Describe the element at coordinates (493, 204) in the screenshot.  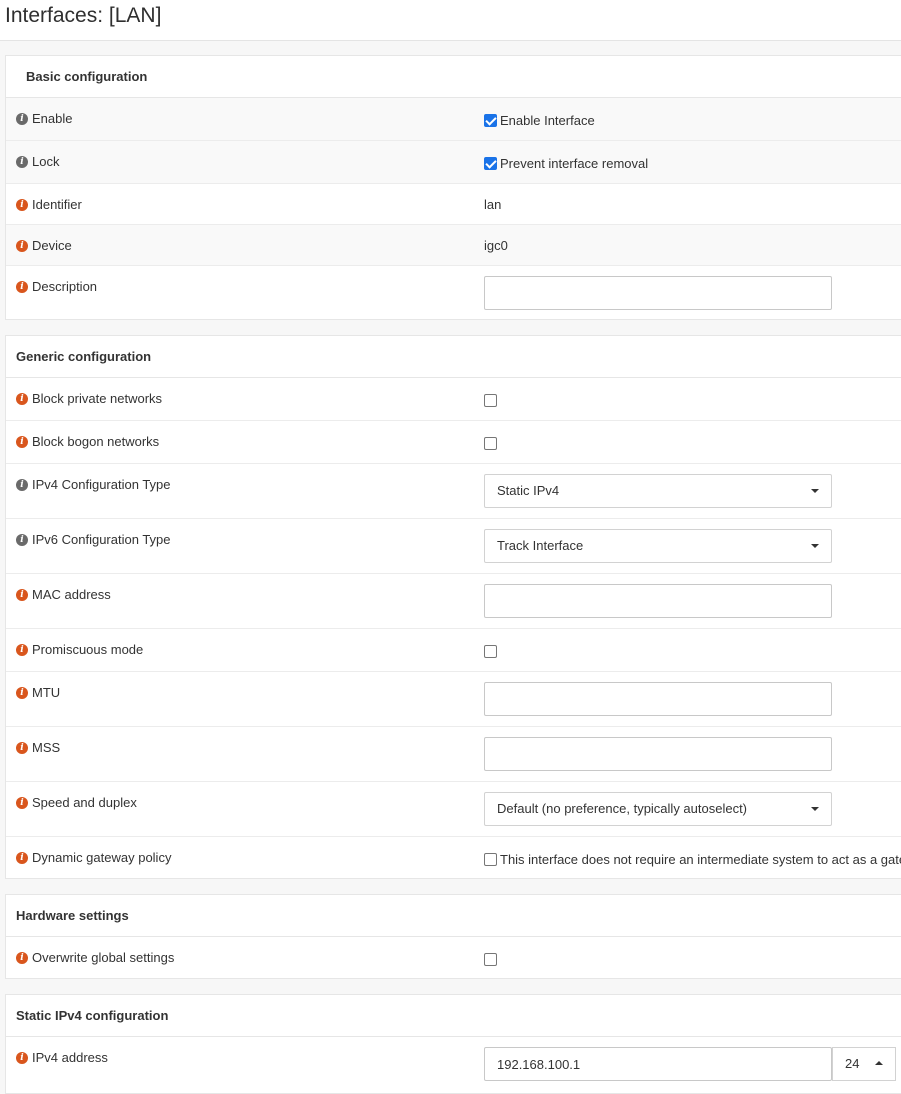
I see `identifier-value: lan` at that location.